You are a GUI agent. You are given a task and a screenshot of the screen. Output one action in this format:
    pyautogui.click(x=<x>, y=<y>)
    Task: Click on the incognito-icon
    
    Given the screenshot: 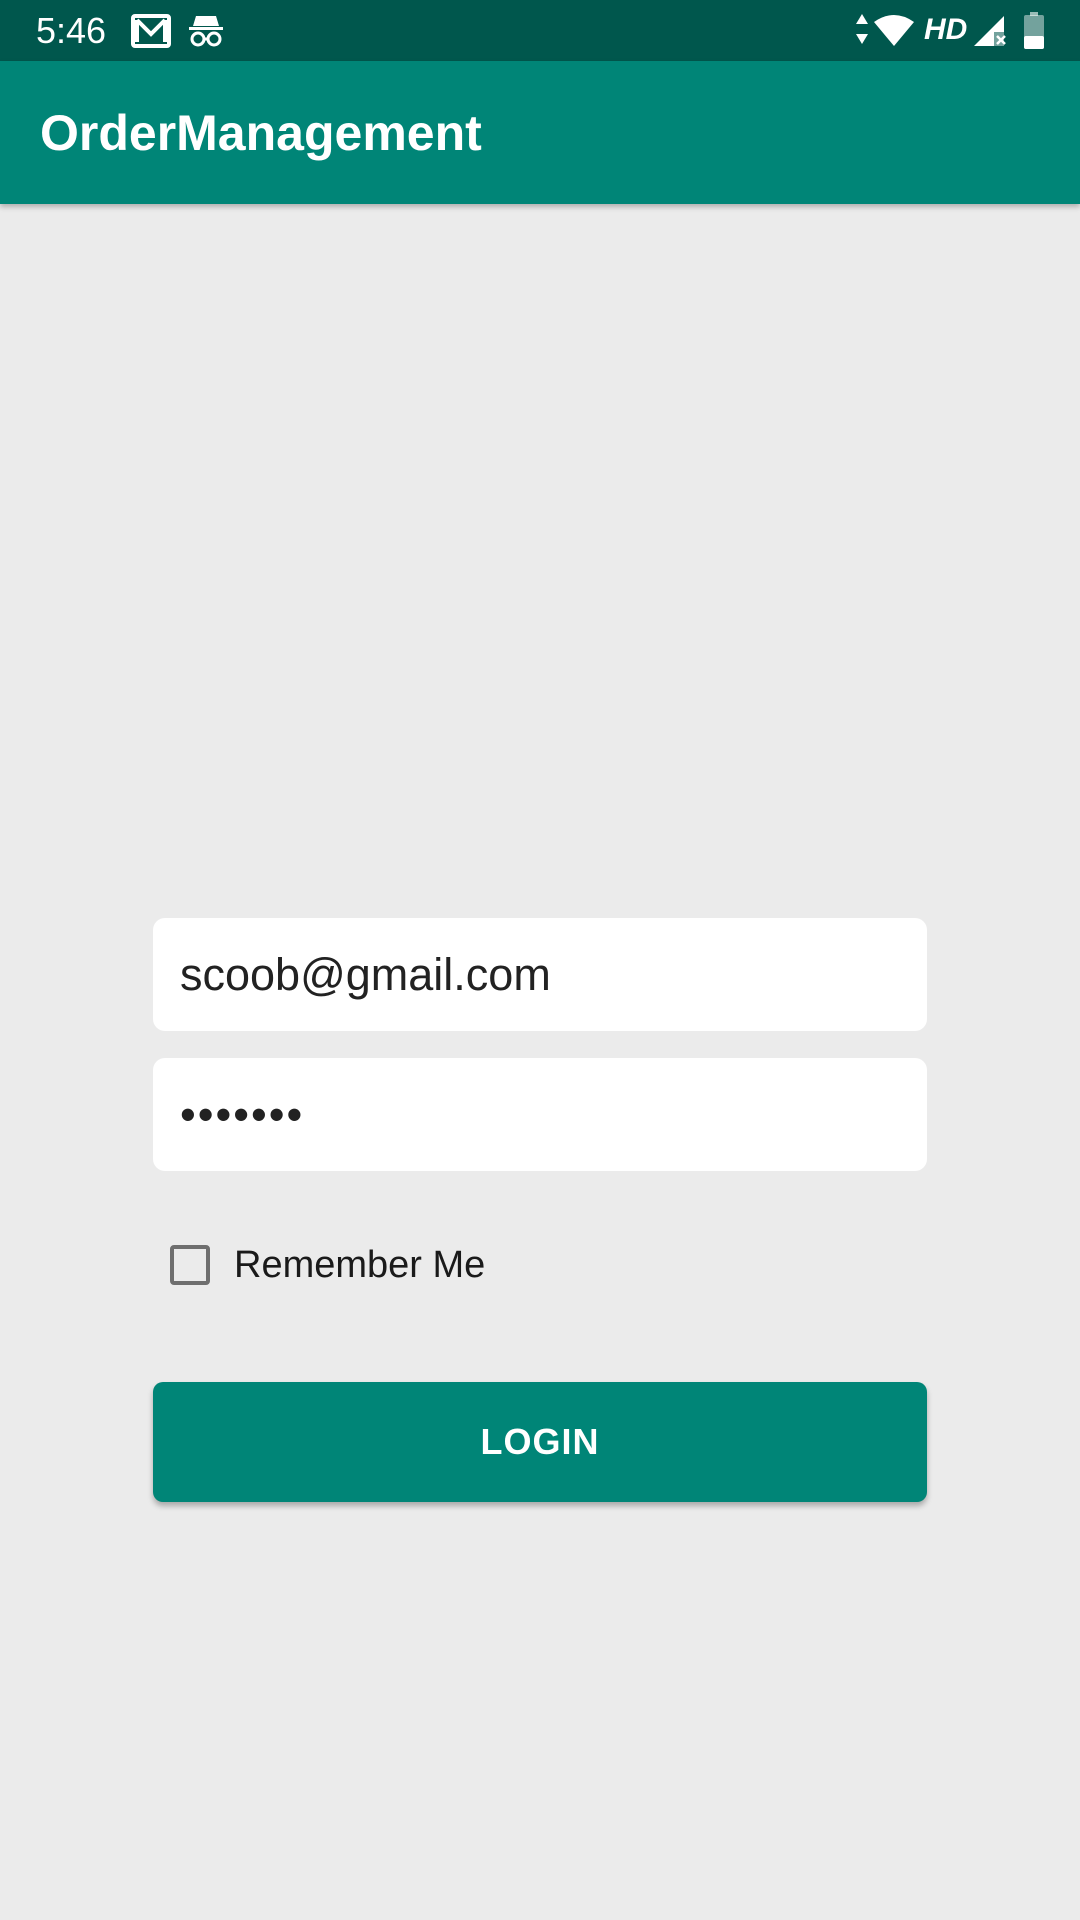 What is the action you would take?
    pyautogui.click(x=206, y=31)
    